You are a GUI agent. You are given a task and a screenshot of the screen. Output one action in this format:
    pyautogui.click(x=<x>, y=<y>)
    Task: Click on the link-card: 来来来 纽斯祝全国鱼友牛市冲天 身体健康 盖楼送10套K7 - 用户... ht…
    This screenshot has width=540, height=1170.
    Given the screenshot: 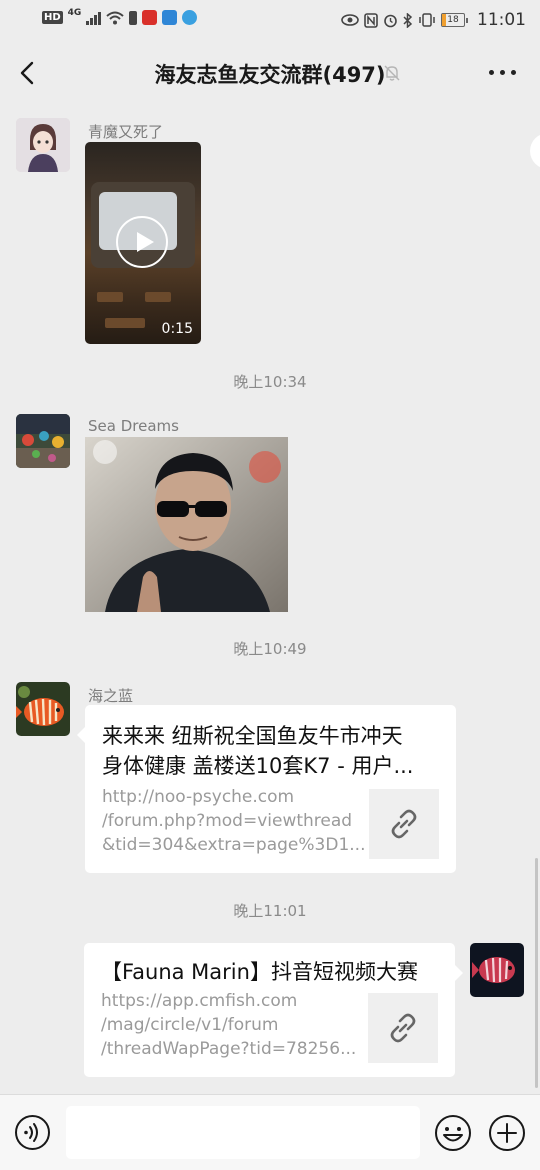 What is the action you would take?
    pyautogui.click(x=266, y=789)
    